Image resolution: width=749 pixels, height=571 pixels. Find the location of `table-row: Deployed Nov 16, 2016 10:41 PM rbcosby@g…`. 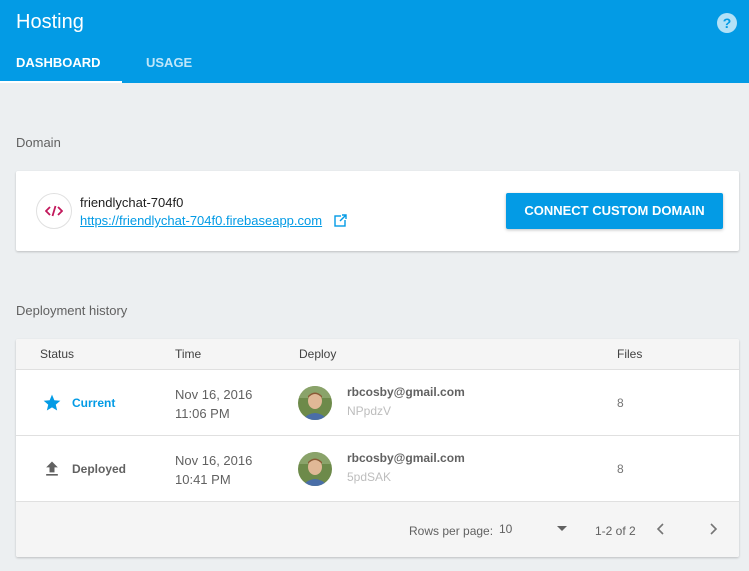

table-row: Deployed Nov 16, 2016 10:41 PM rbcosby@g… is located at coordinates (377, 469).